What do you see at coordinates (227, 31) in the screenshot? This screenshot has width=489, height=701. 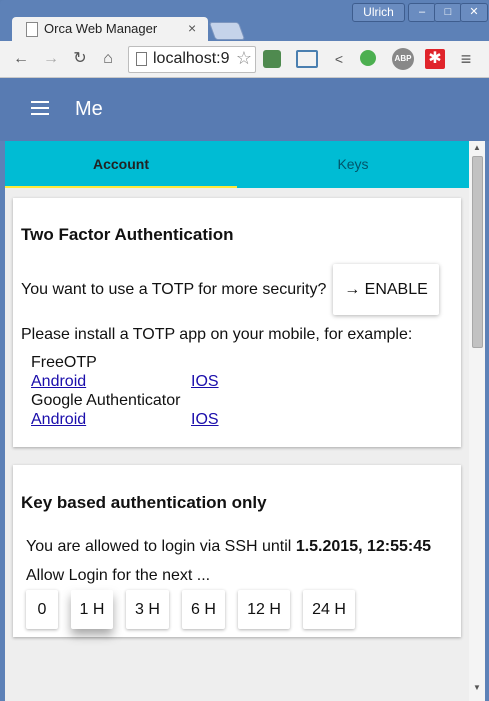 I see `new-tab-button` at bounding box center [227, 31].